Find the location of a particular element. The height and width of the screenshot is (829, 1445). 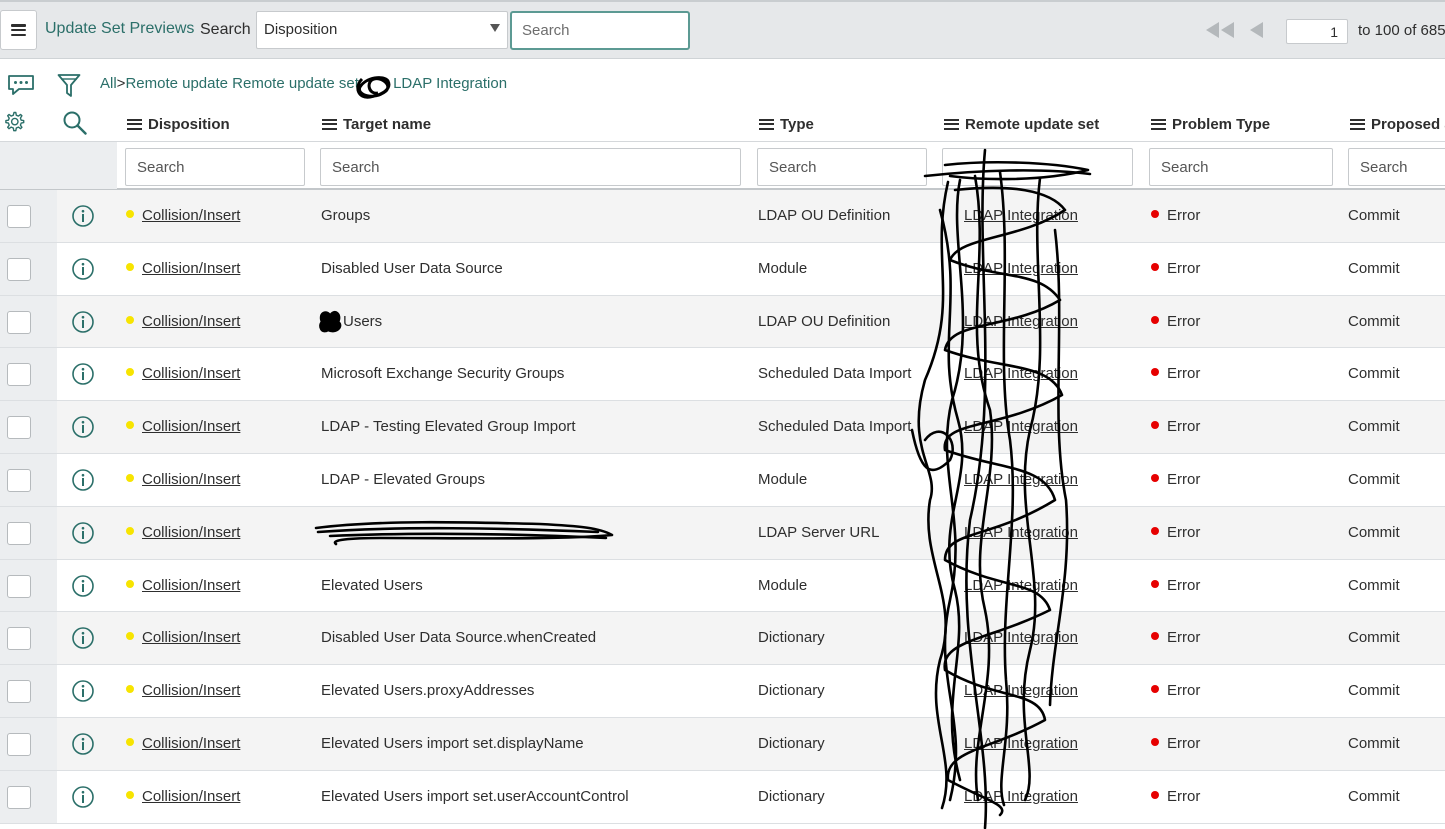

first-page-icon is located at coordinates (1220, 30).